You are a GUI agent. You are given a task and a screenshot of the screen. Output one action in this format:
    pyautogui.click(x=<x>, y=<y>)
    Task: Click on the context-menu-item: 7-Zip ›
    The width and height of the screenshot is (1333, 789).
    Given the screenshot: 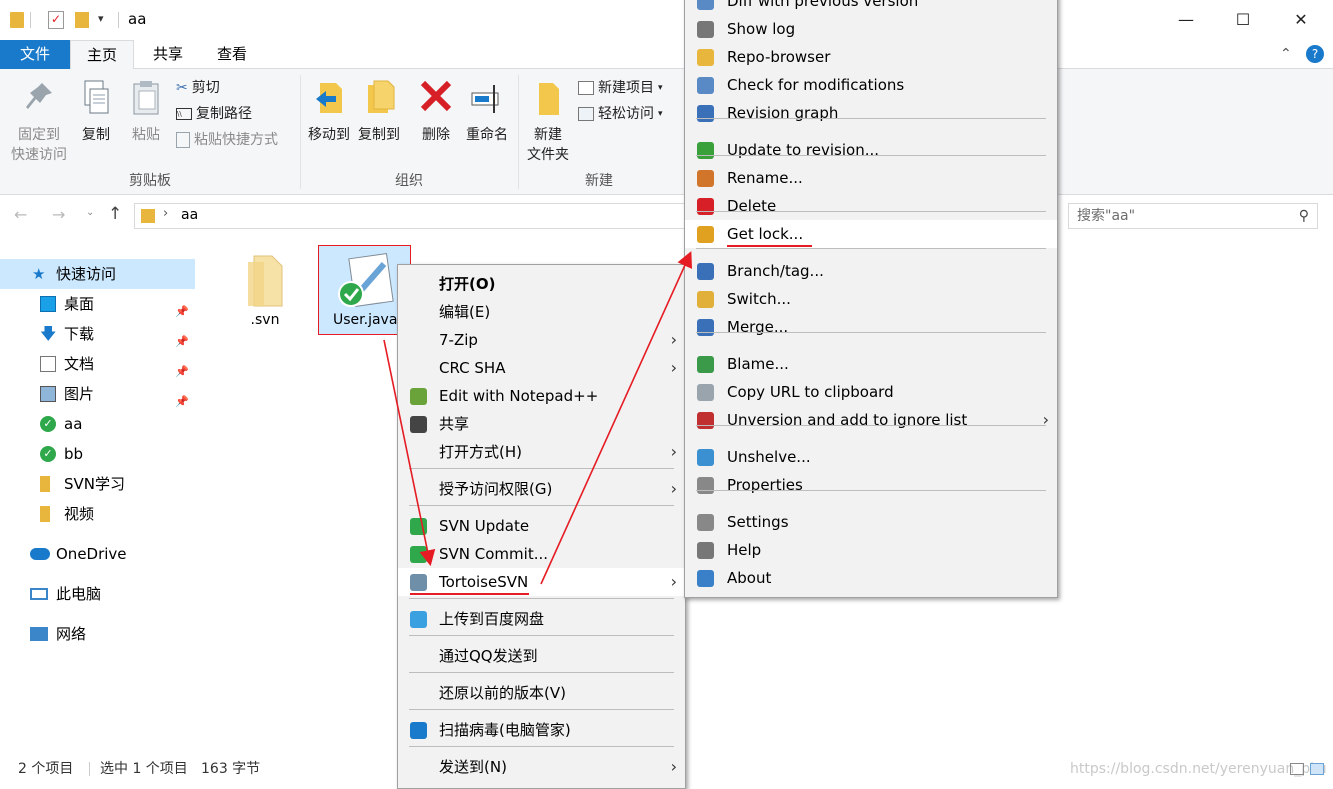 What is the action you would take?
    pyautogui.click(x=541, y=340)
    